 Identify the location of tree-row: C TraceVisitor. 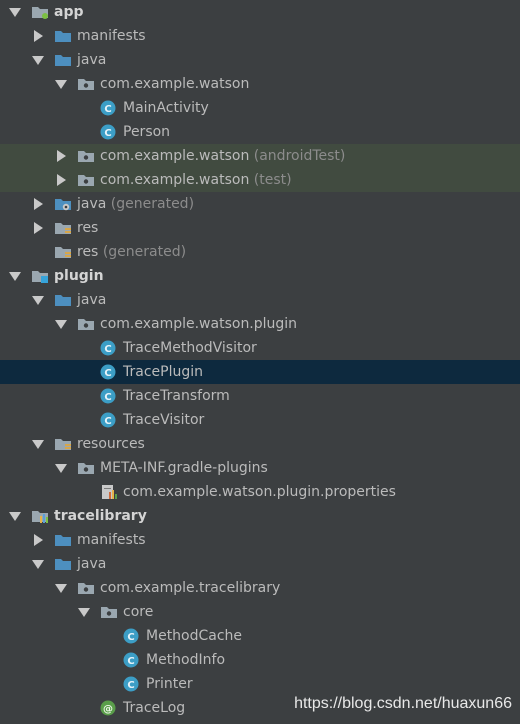
(260, 420).